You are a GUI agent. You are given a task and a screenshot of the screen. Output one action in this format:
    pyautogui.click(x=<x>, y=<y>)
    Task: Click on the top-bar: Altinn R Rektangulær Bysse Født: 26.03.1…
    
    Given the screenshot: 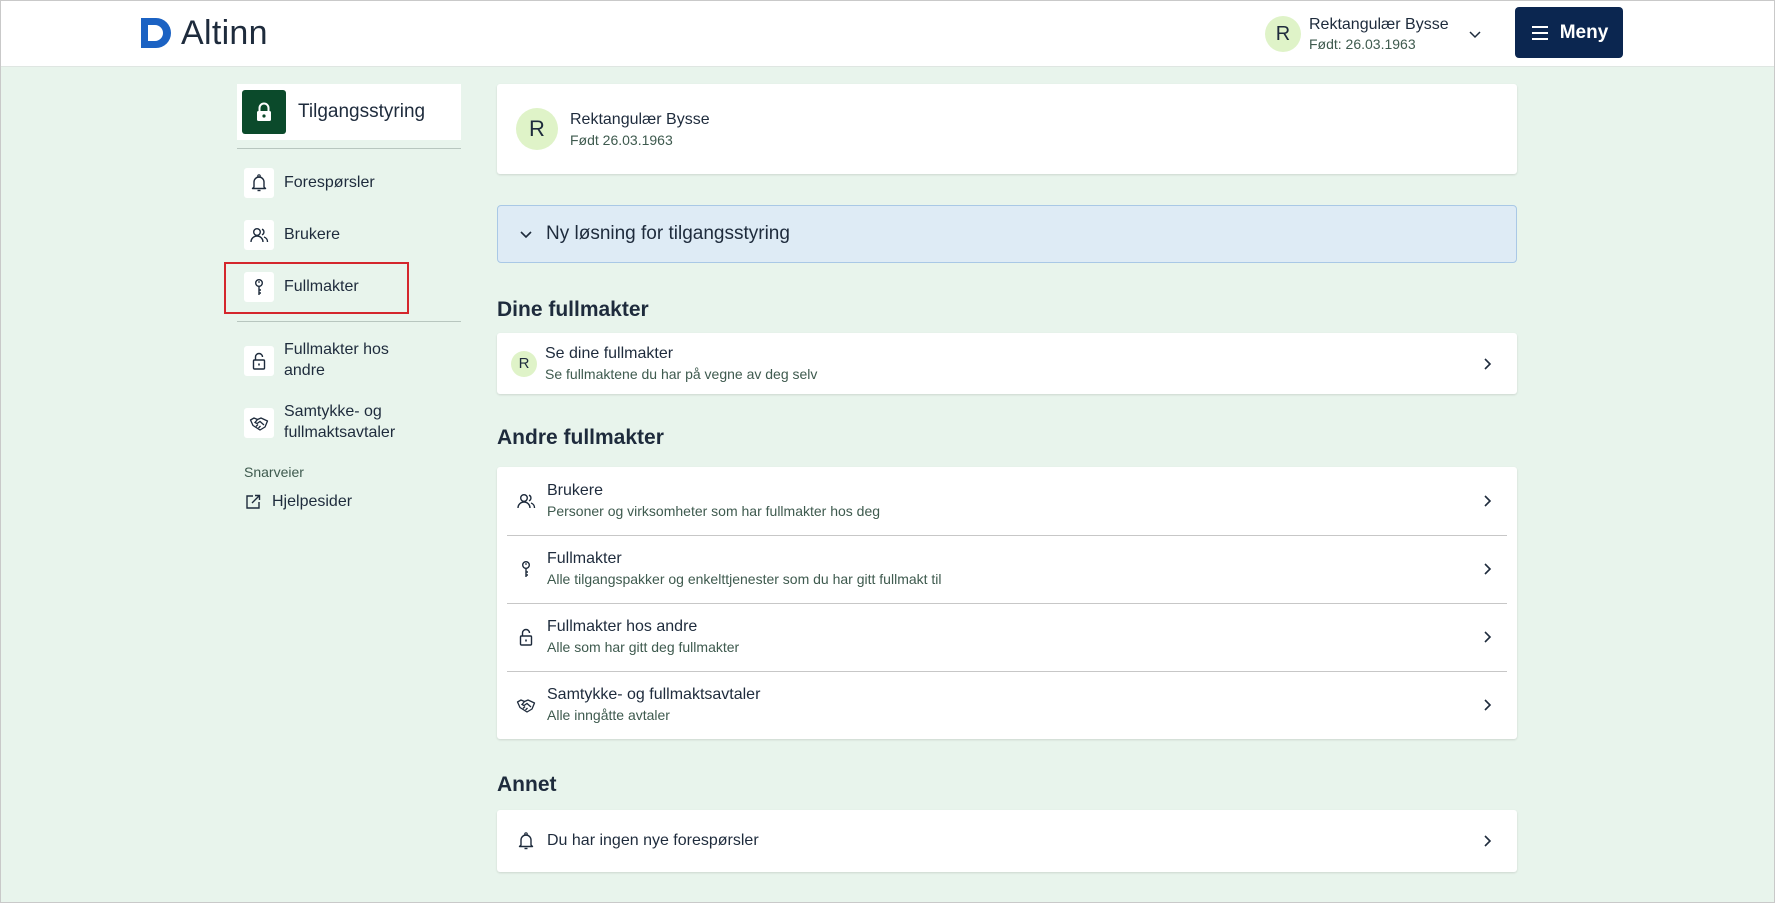 What is the action you would take?
    pyautogui.click(x=887, y=34)
    